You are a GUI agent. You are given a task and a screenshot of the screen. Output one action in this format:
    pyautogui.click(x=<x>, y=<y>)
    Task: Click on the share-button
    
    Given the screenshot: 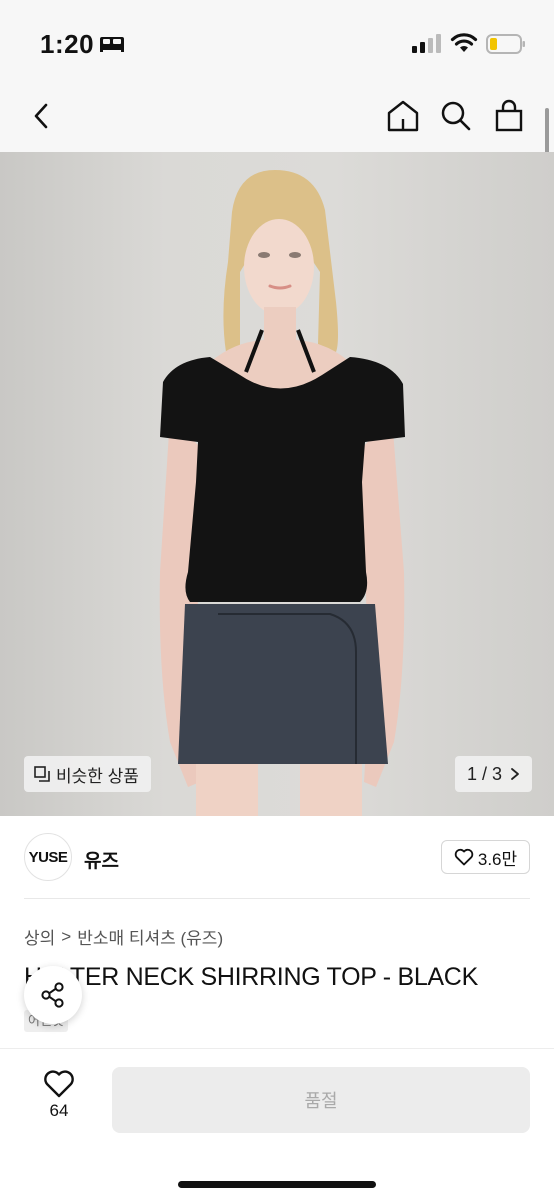 What is the action you would take?
    pyautogui.click(x=53, y=995)
    